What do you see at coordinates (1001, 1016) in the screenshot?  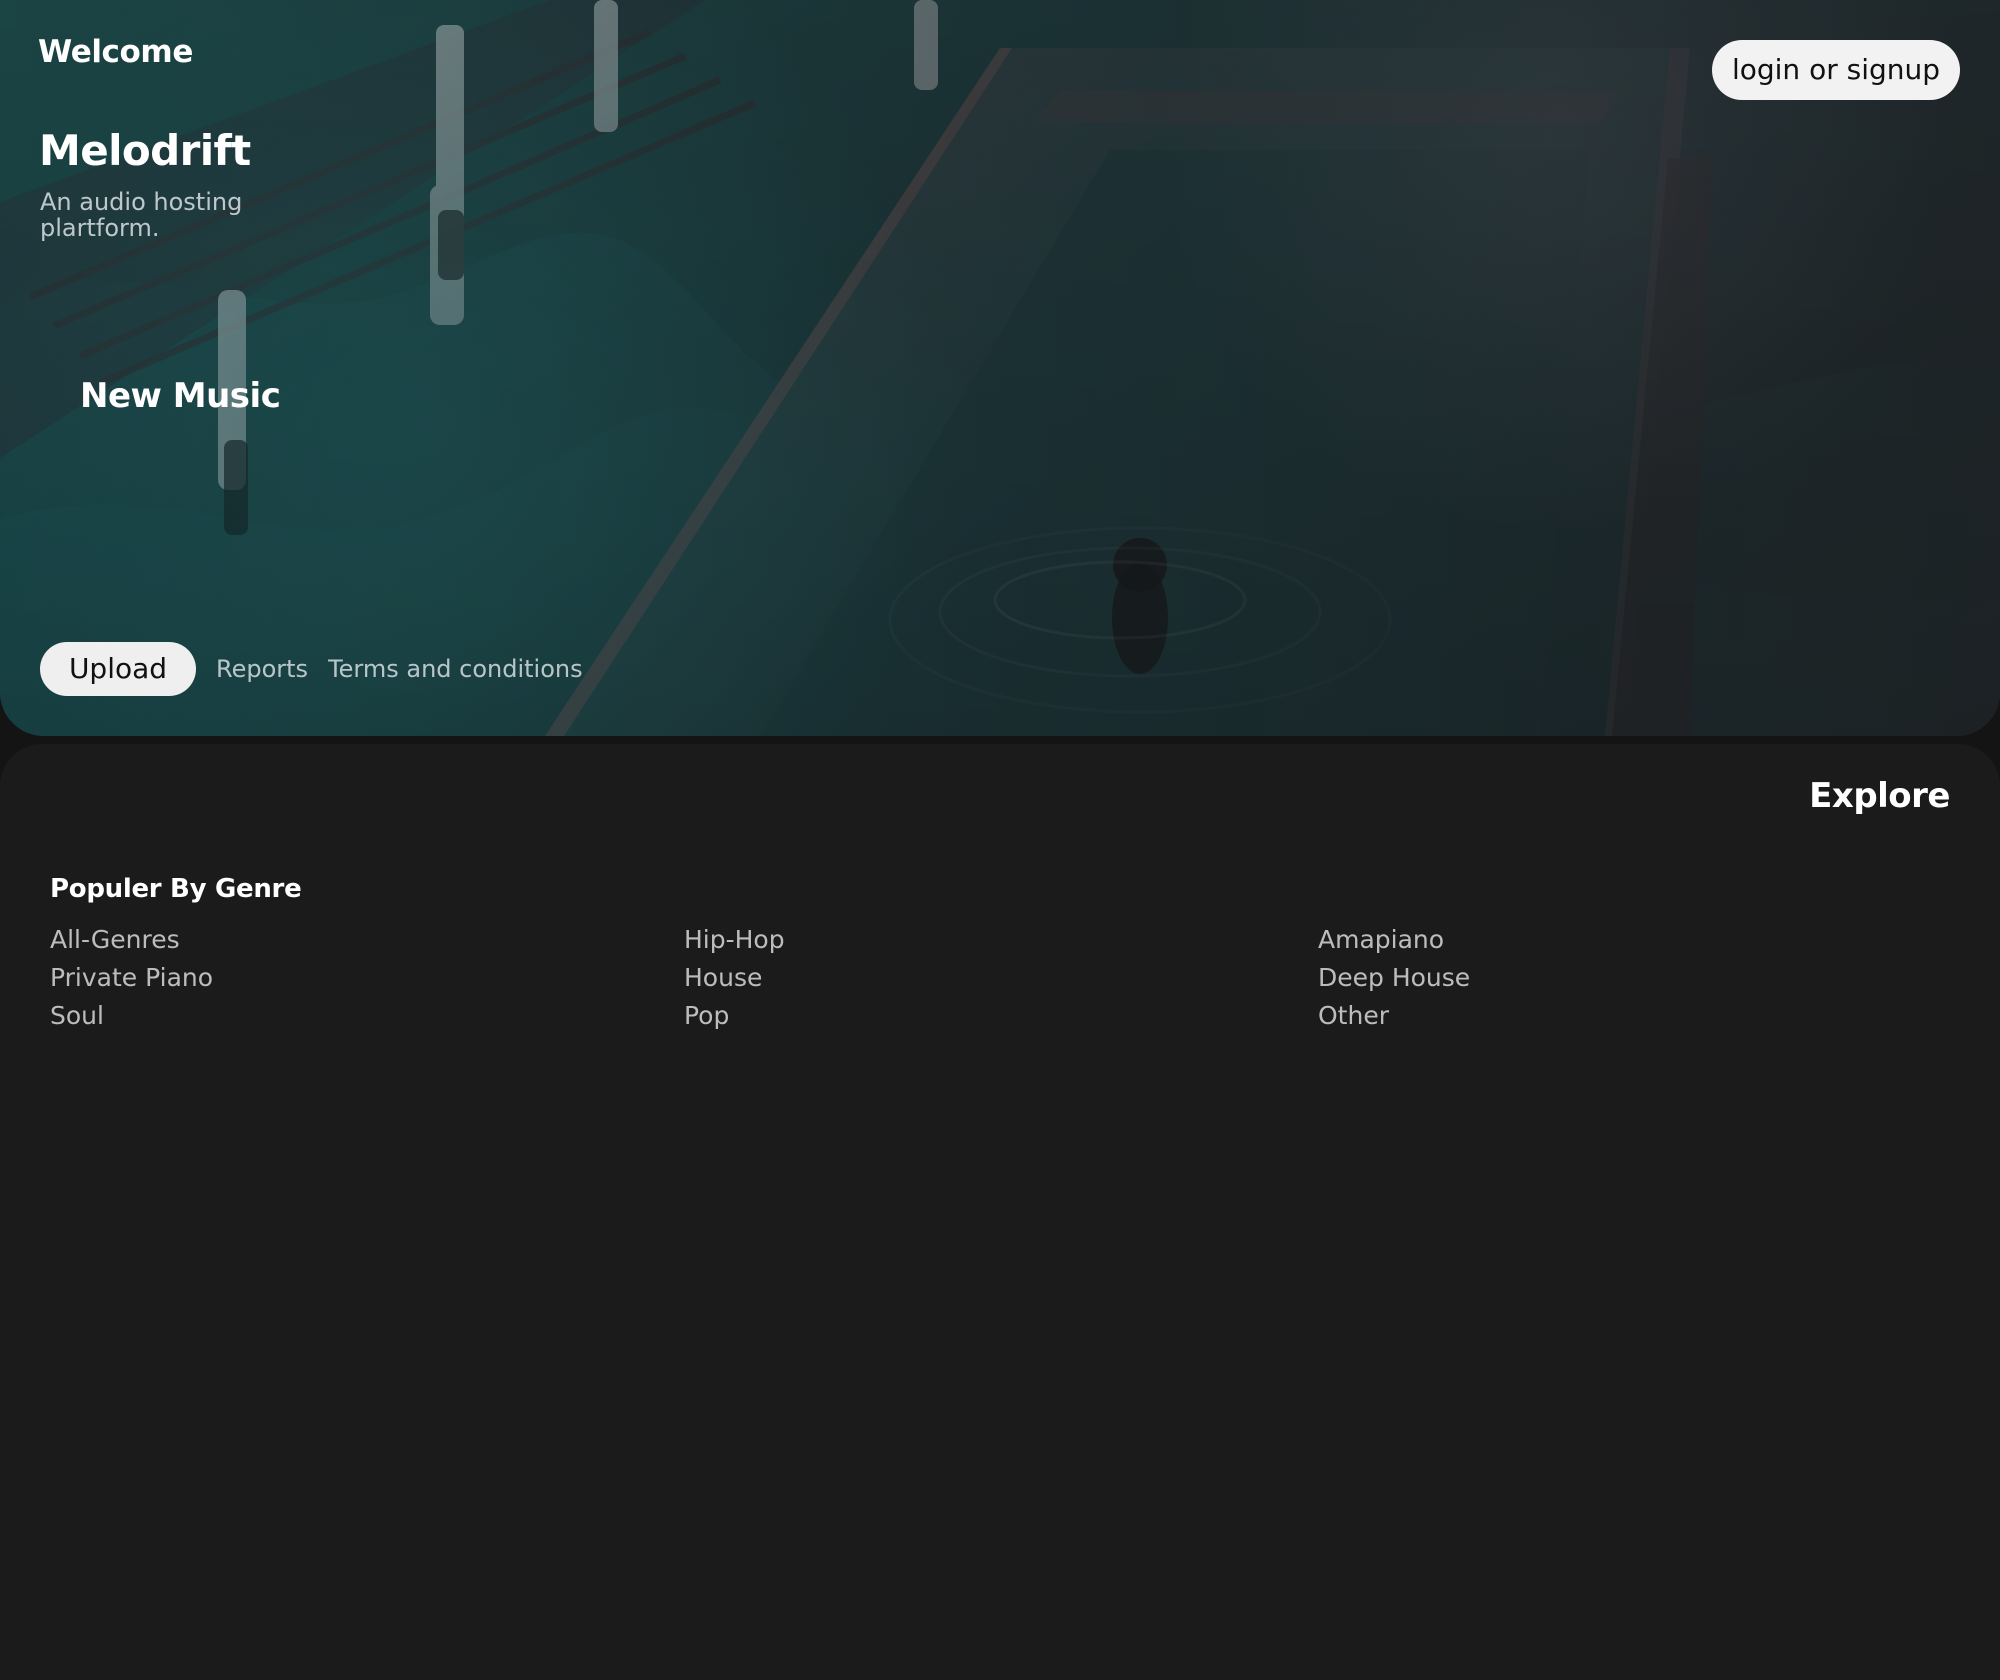 I see `genre-item-pop: Pop` at bounding box center [1001, 1016].